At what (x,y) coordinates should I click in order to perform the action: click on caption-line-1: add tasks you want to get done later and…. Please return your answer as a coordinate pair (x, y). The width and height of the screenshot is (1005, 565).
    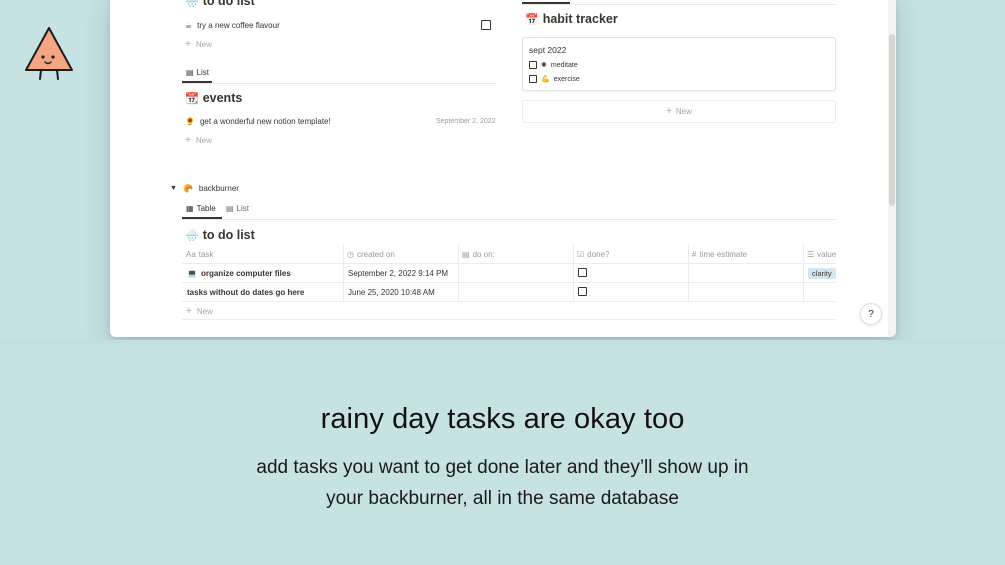
    Looking at the image, I should click on (502, 467).